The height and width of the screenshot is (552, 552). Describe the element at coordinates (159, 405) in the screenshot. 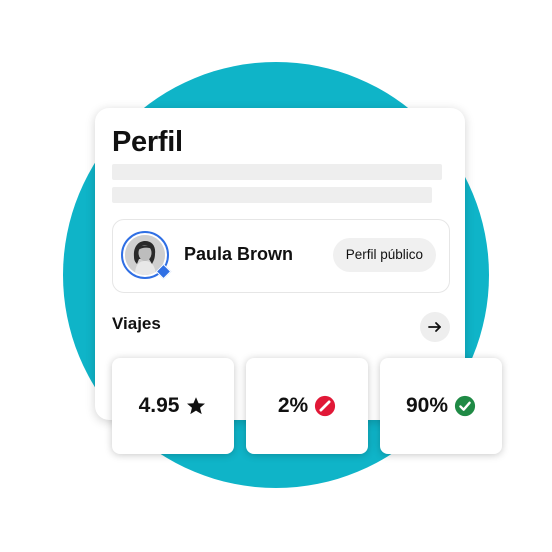

I see `rating-value: 4.95` at that location.